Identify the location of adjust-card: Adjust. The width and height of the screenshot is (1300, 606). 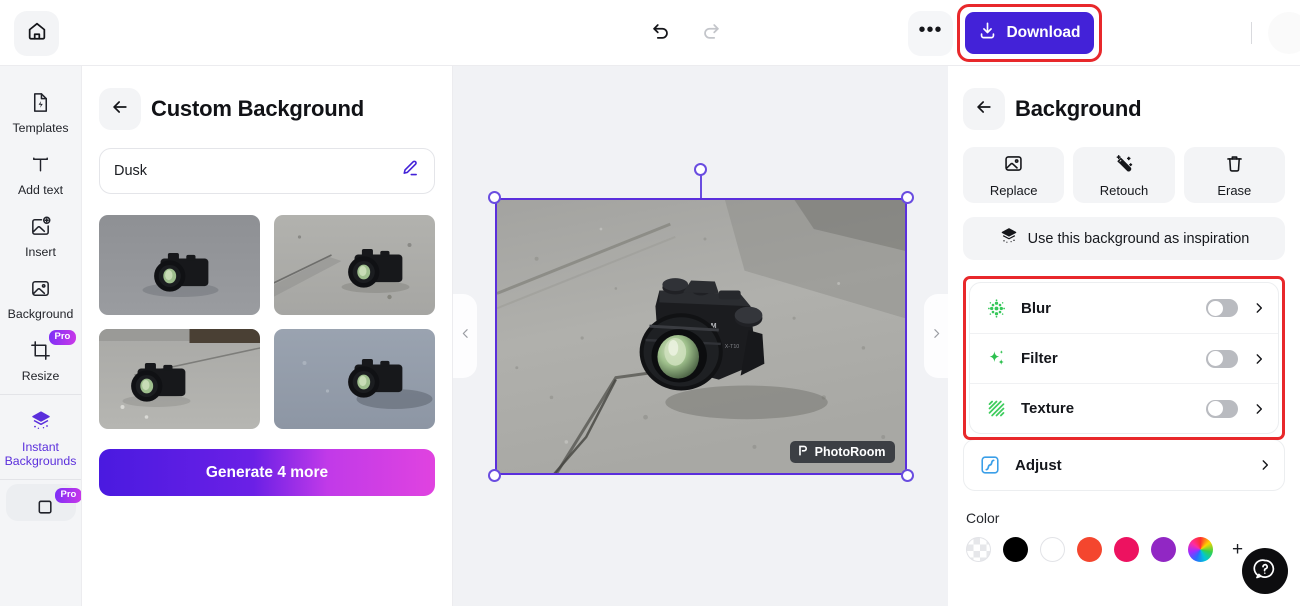
(1124, 465).